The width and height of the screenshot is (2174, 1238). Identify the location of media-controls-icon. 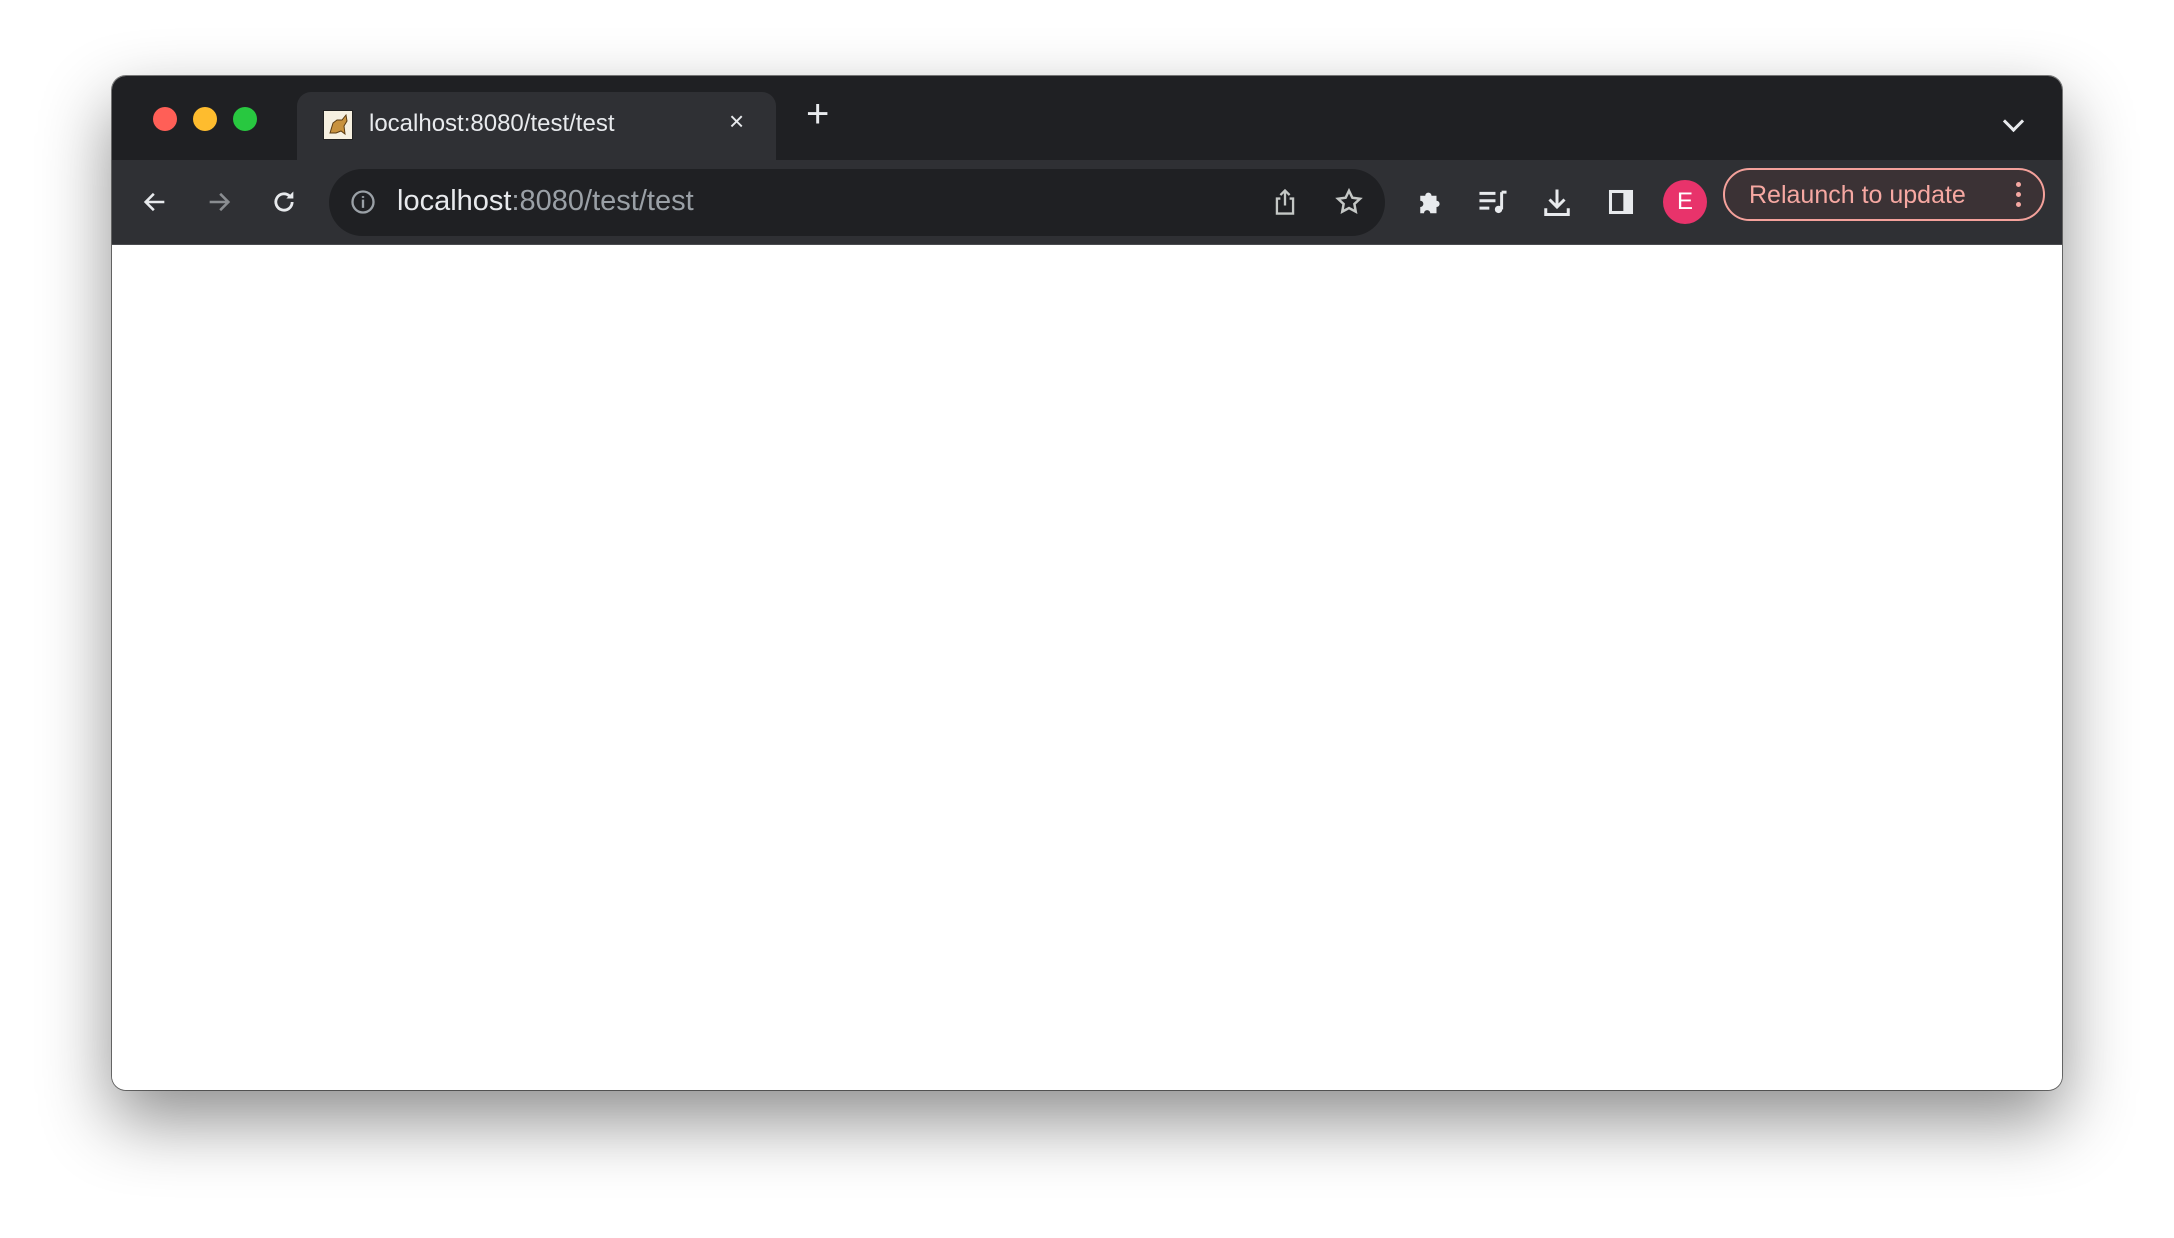
(1493, 202).